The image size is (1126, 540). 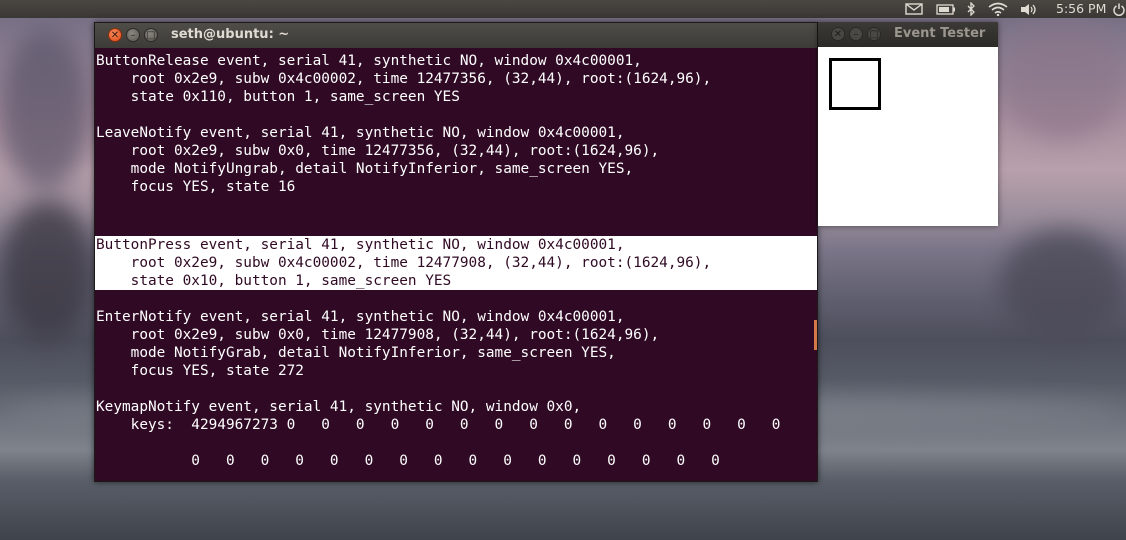 I want to click on window-title: seth@ubuntu: ~, so click(x=230, y=34).